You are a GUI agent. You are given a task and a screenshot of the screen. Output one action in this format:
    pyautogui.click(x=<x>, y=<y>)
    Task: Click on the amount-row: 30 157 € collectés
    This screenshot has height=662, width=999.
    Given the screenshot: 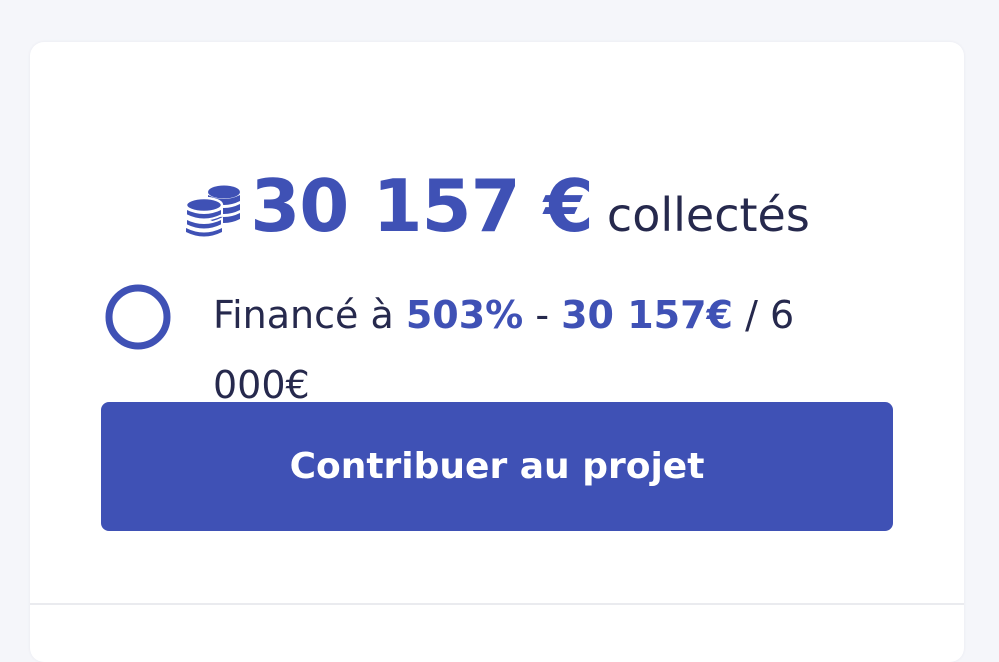 What is the action you would take?
    pyautogui.click(x=497, y=206)
    